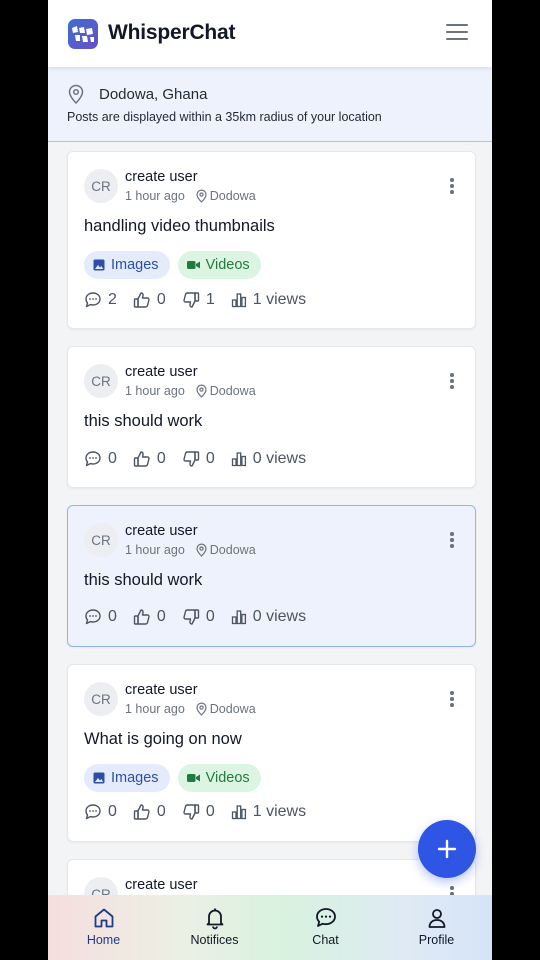  I want to click on nav-home: Home, so click(103, 927).